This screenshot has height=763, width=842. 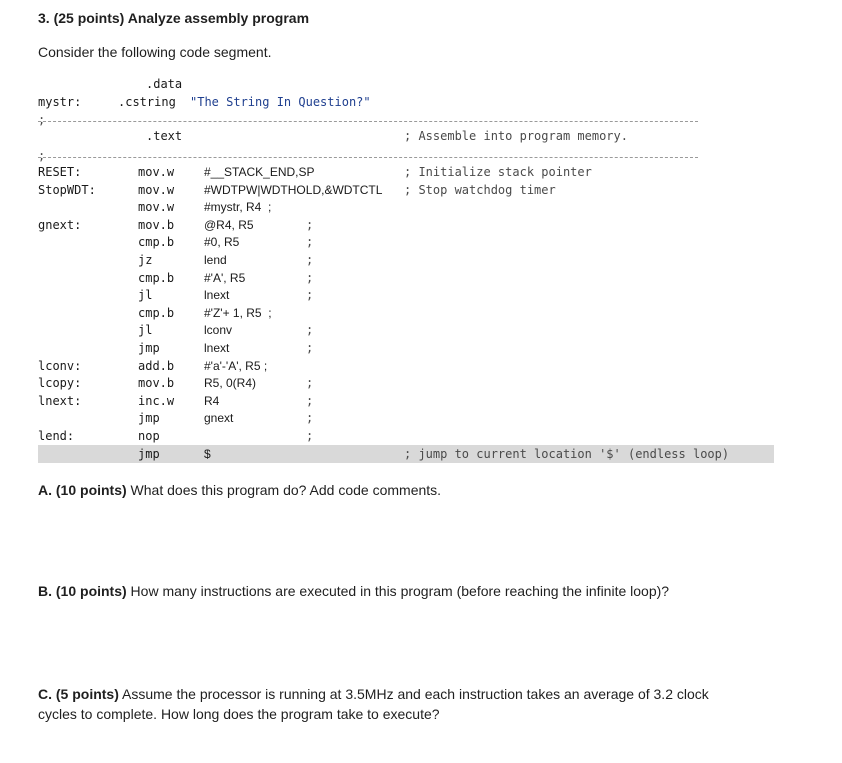 I want to click on cstring-value: "The String In Question?", so click(x=280, y=102).